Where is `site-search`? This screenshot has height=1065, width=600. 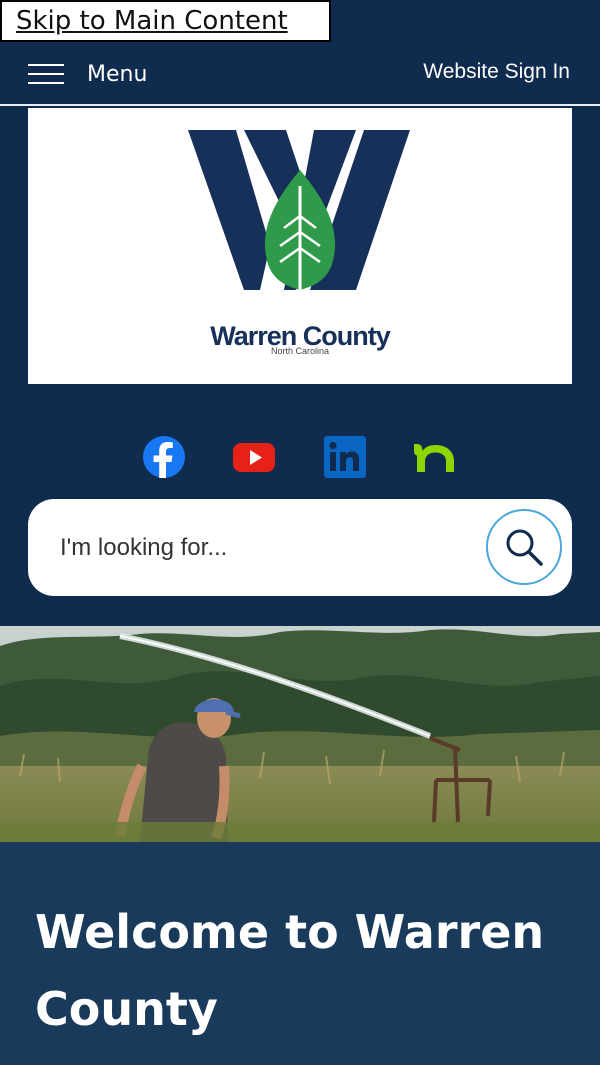 site-search is located at coordinates (300, 547).